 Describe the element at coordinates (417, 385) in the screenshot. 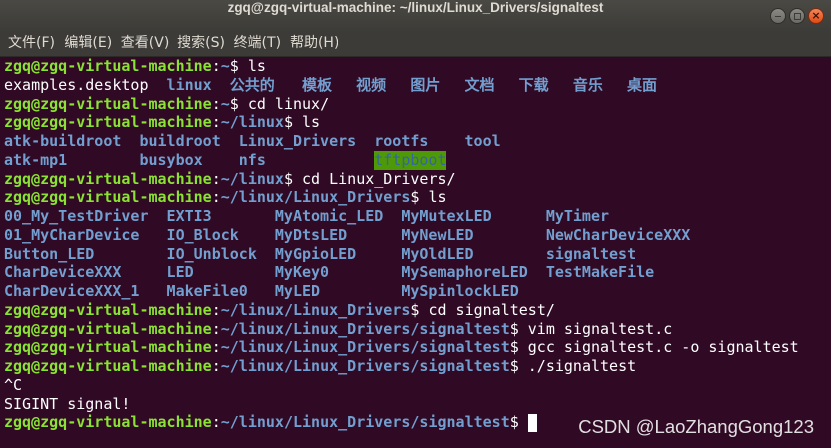

I see `terminal-line: ^C` at that location.